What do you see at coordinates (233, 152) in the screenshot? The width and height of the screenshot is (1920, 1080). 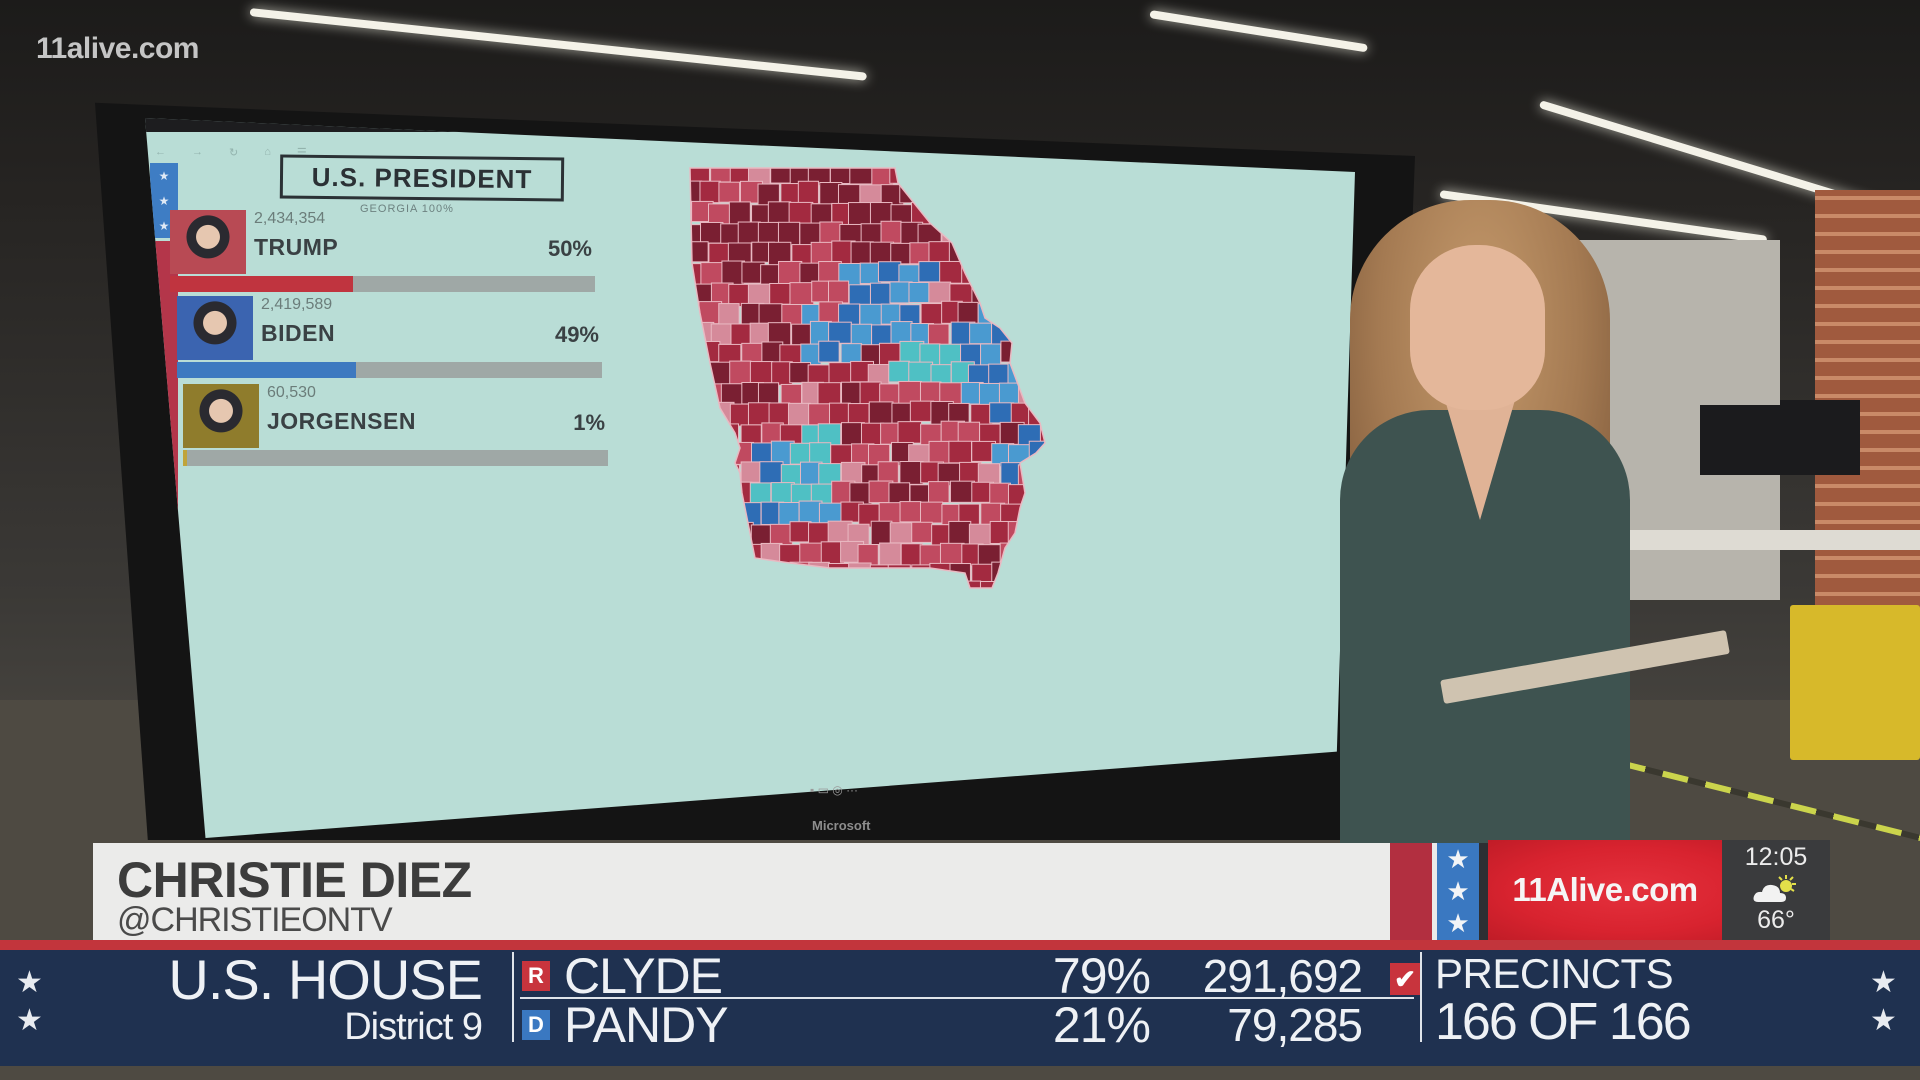 I see `refresh-icon: ↻` at bounding box center [233, 152].